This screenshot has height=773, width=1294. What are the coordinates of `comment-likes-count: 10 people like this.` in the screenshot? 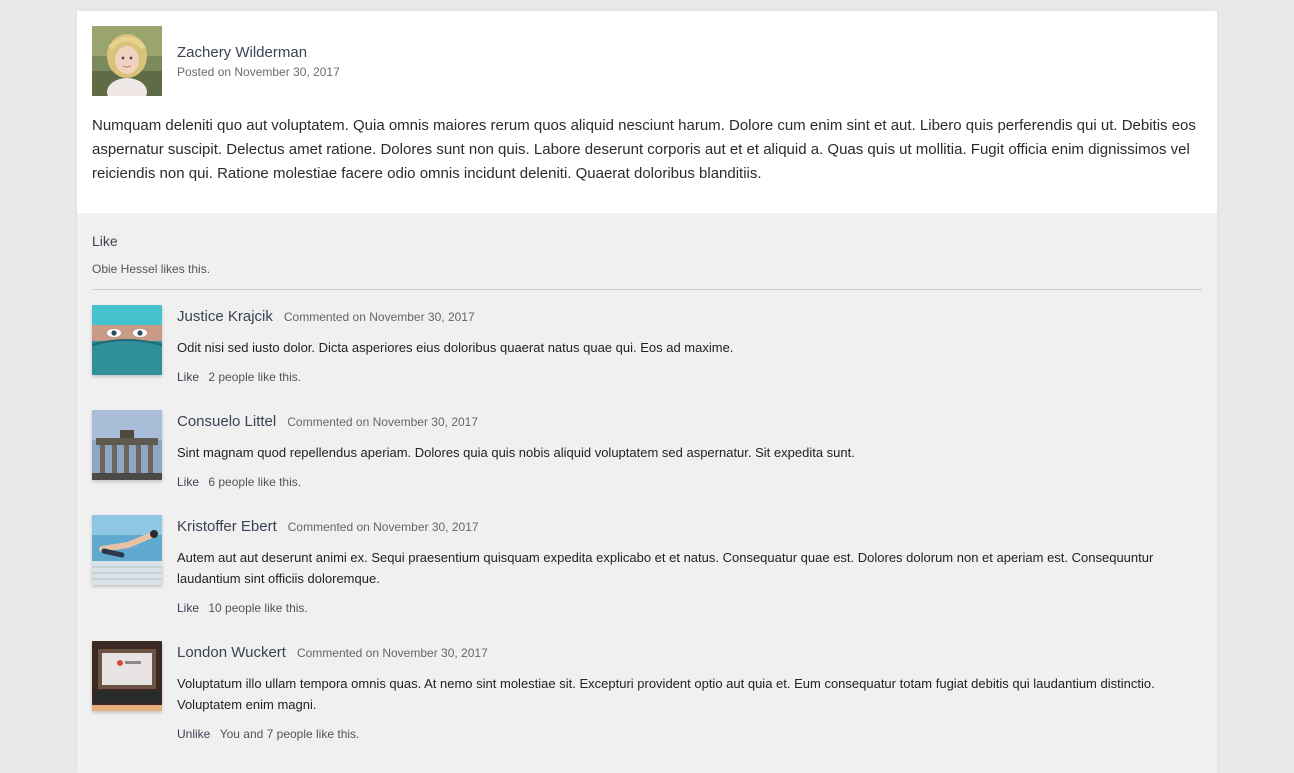 It's located at (258, 608).